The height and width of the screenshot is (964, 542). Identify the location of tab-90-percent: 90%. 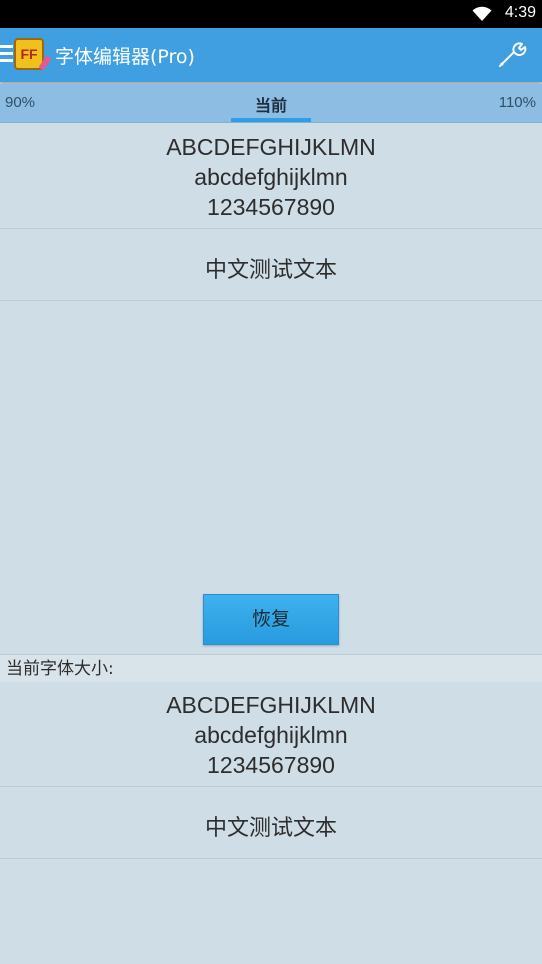
(20, 102).